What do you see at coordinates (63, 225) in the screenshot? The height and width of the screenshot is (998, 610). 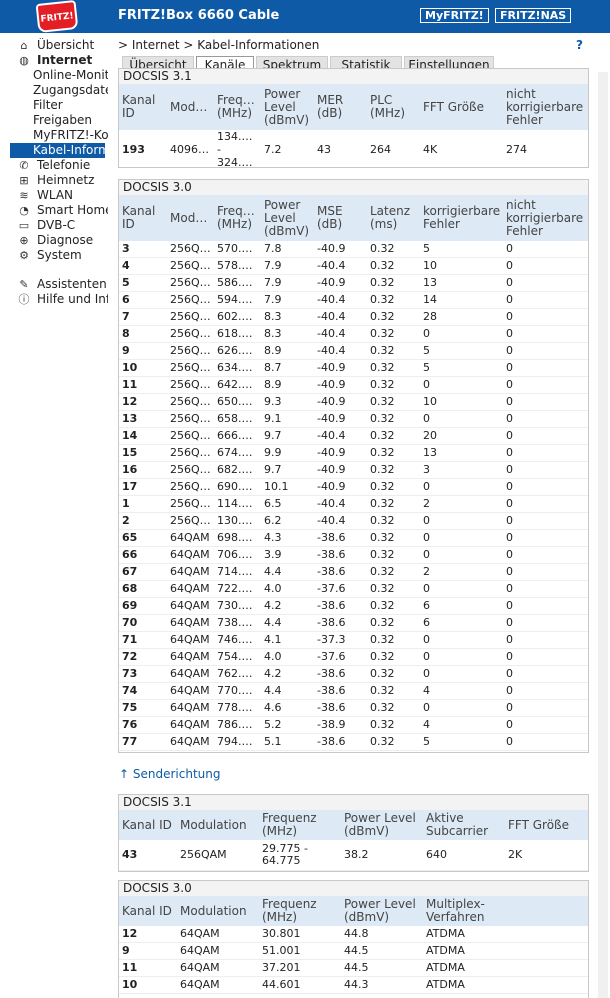 I see `sidebar-item-dvbc: ▭ DVB-C` at bounding box center [63, 225].